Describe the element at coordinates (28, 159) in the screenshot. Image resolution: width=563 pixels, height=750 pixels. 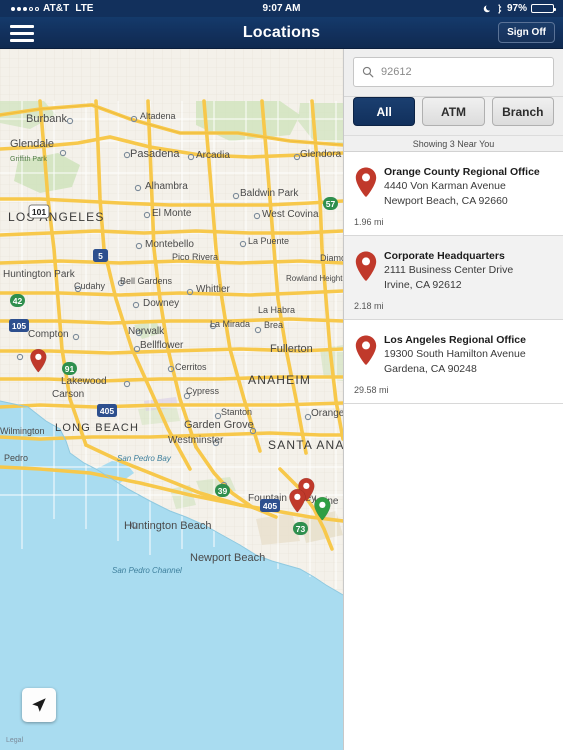
I see `map-city-label: Griffith Park` at that location.